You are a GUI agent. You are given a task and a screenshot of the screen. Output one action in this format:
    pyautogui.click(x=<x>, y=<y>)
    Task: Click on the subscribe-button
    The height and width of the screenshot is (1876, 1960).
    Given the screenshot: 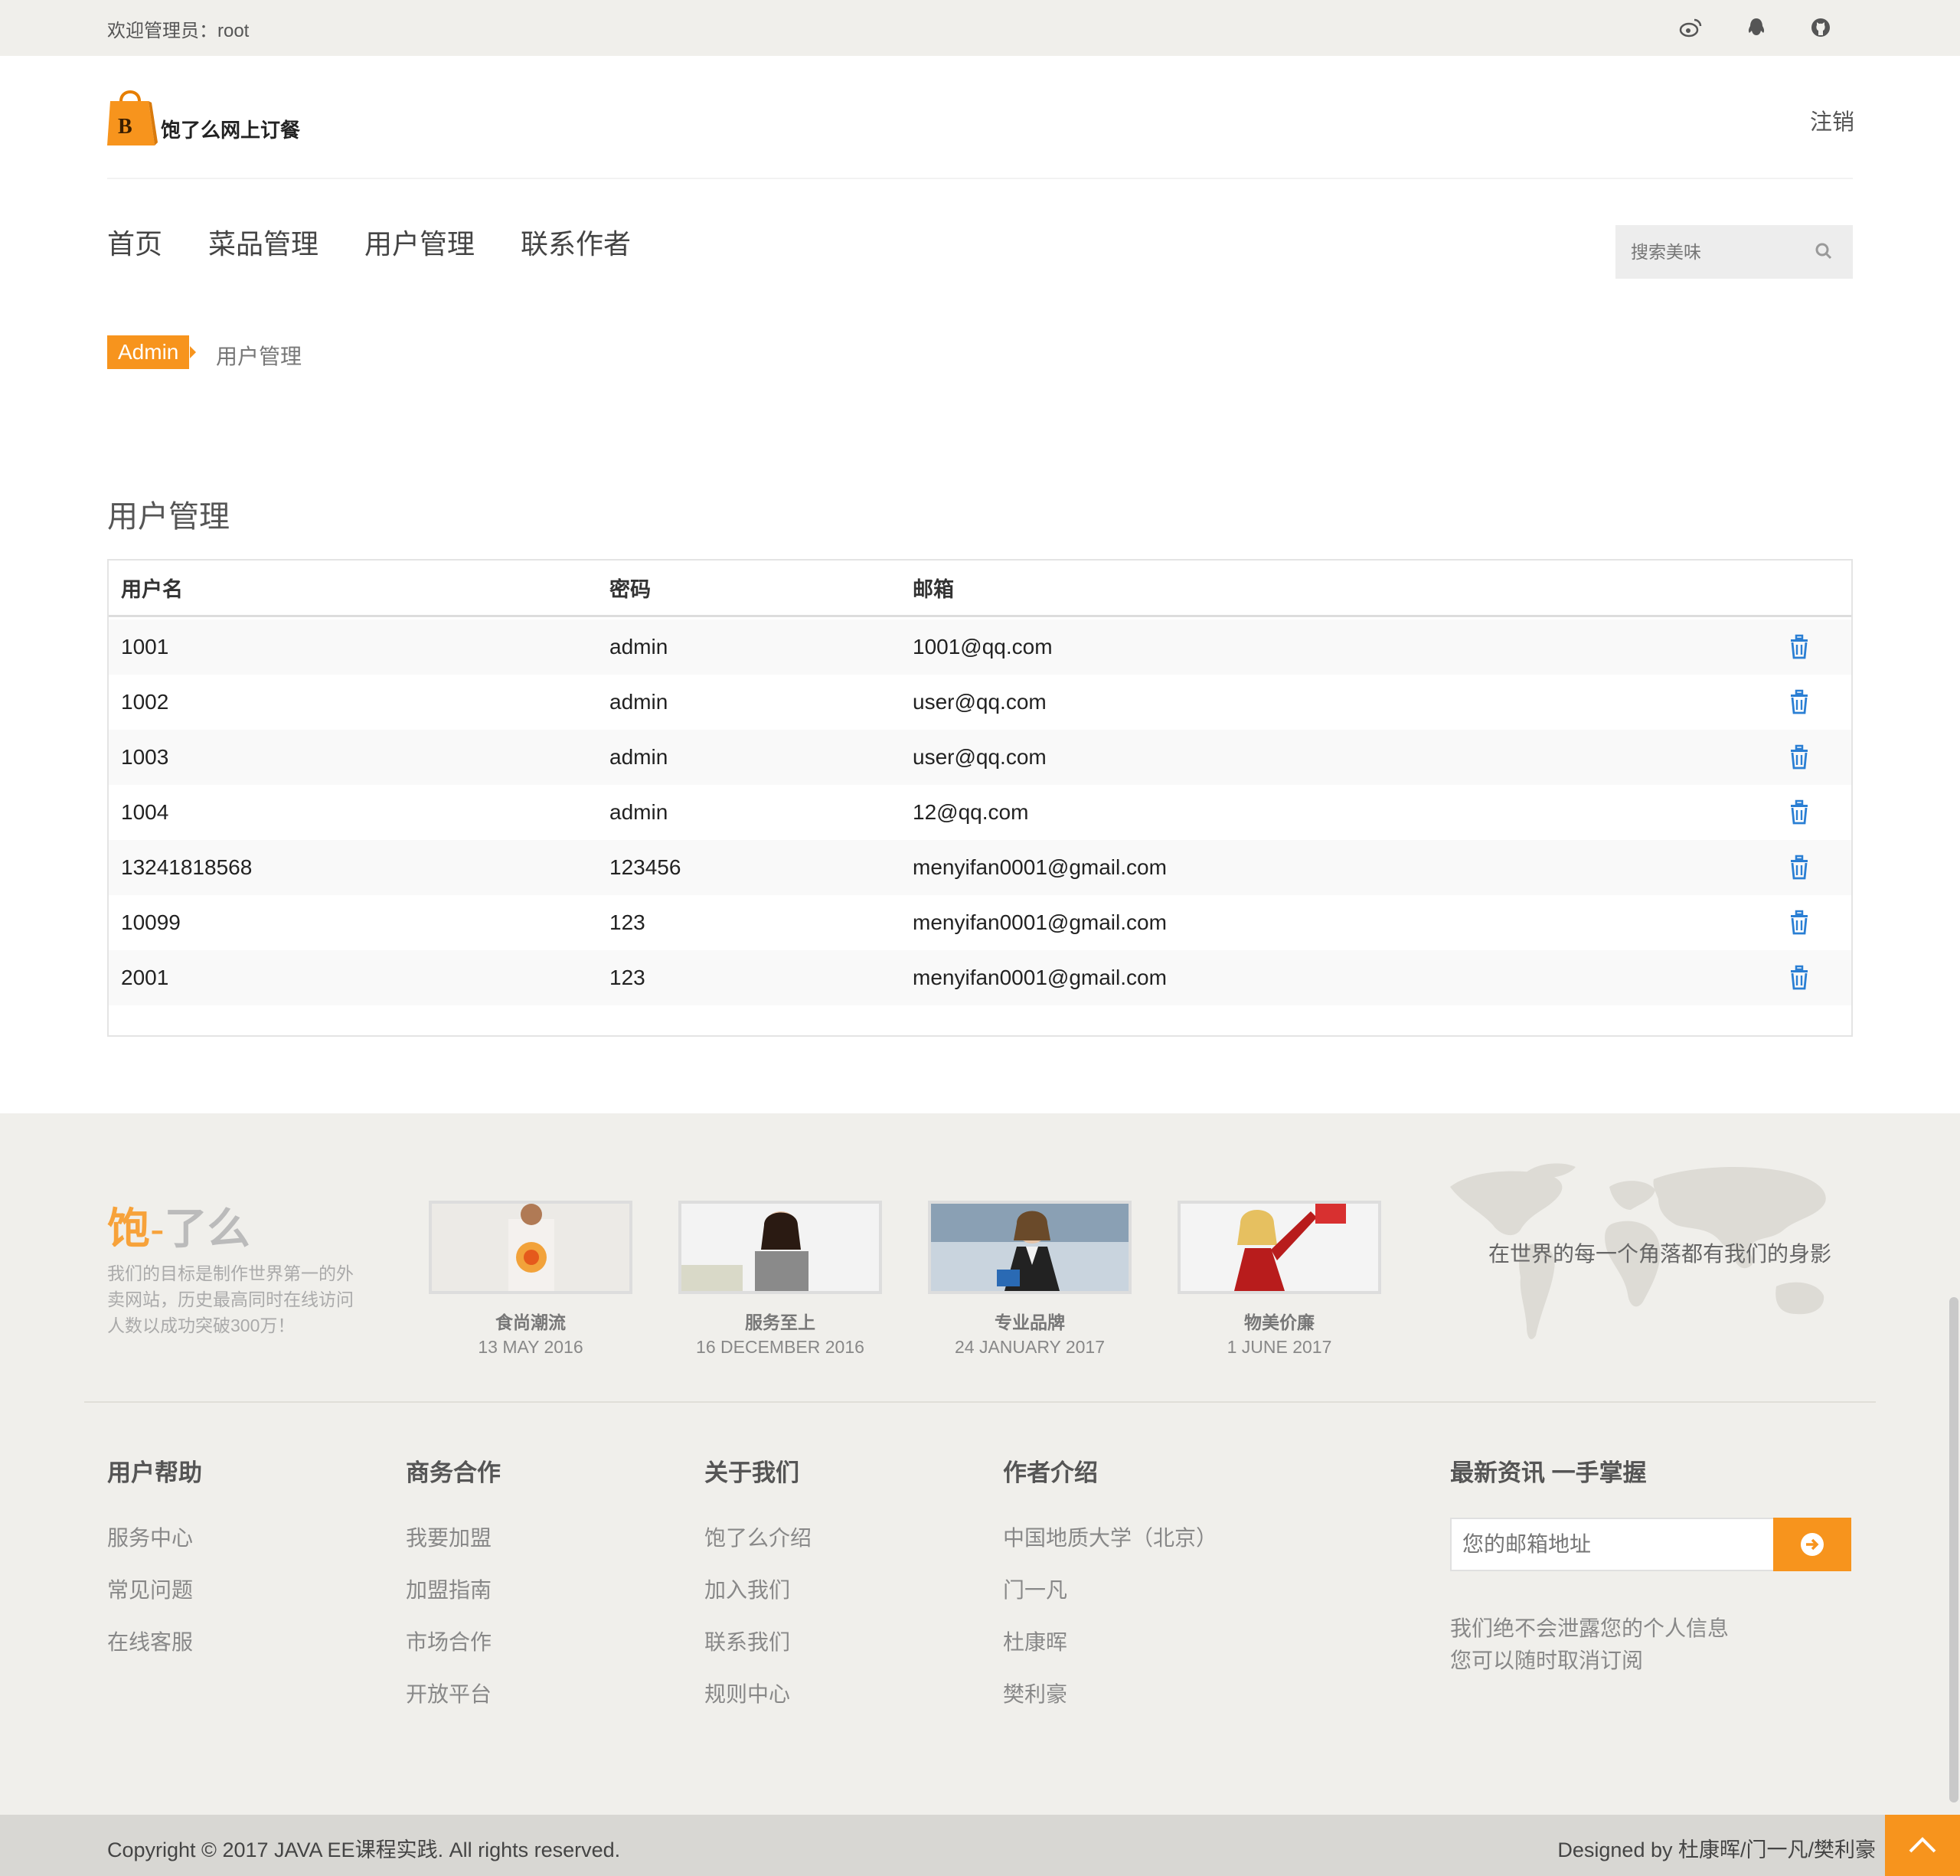 What is the action you would take?
    pyautogui.click(x=1812, y=1544)
    